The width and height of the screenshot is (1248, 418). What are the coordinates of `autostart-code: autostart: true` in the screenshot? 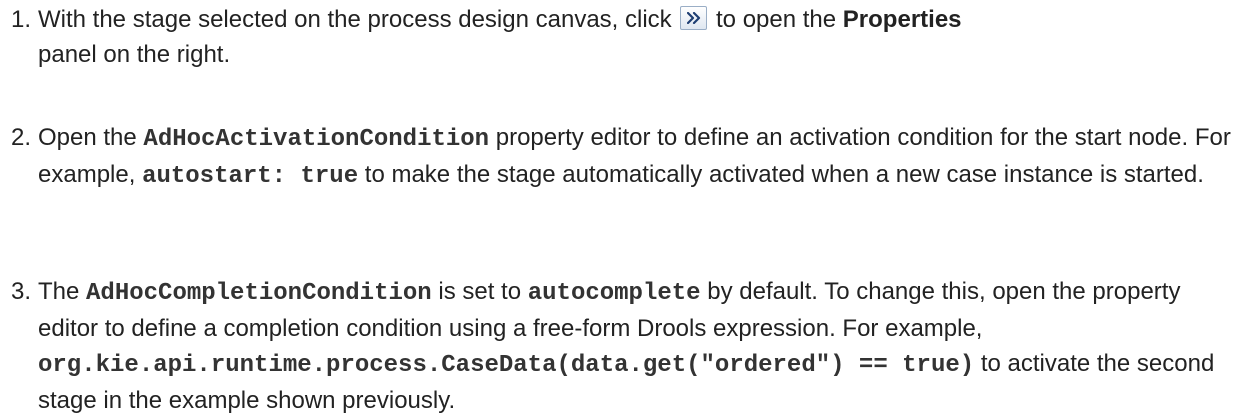 It's located at (250, 176).